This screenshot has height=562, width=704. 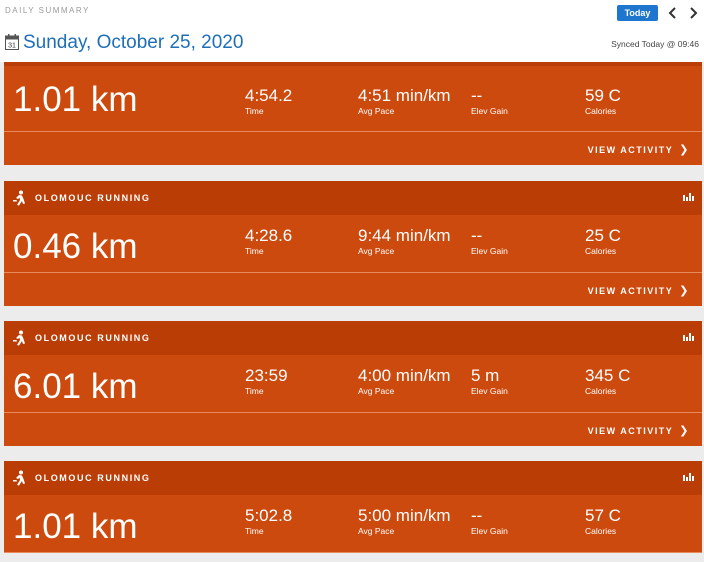 I want to click on page-title: Sunday, October 25, 2020, so click(x=133, y=42).